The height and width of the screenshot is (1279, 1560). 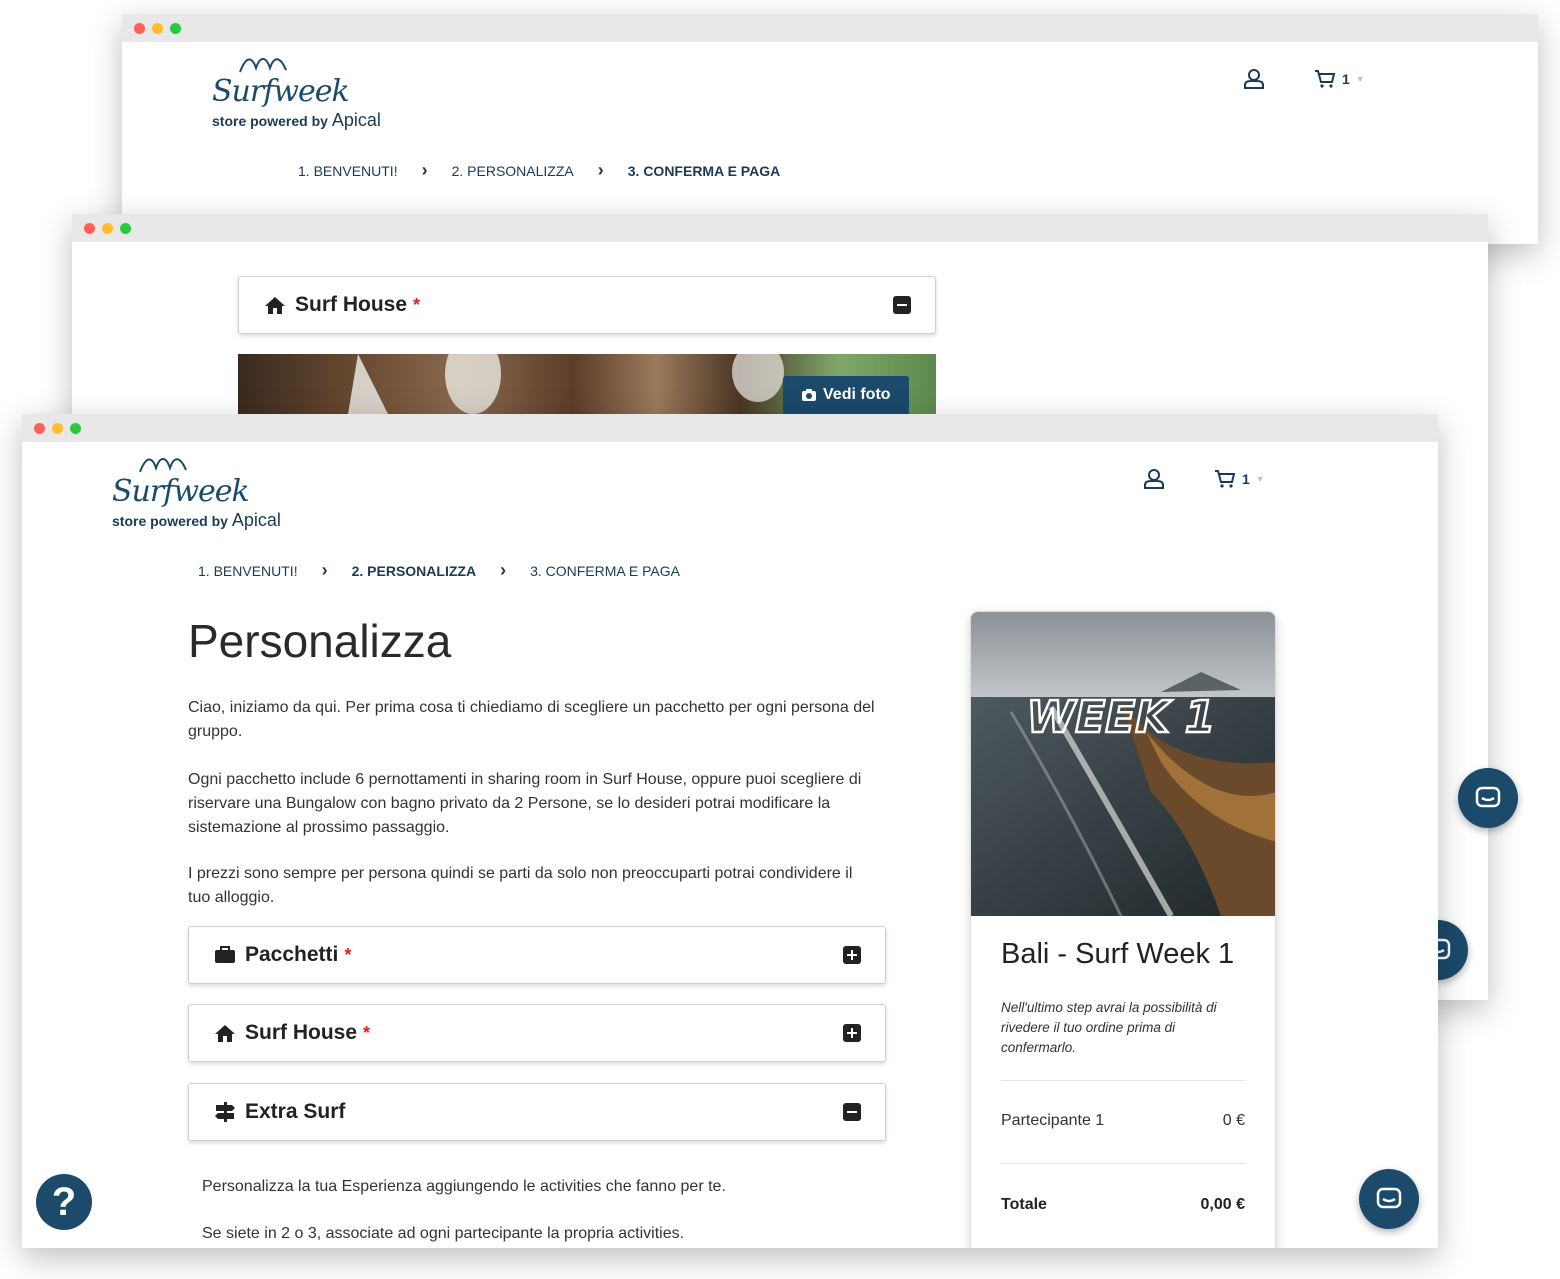 I want to click on total-label: Totale, so click(x=1024, y=1204).